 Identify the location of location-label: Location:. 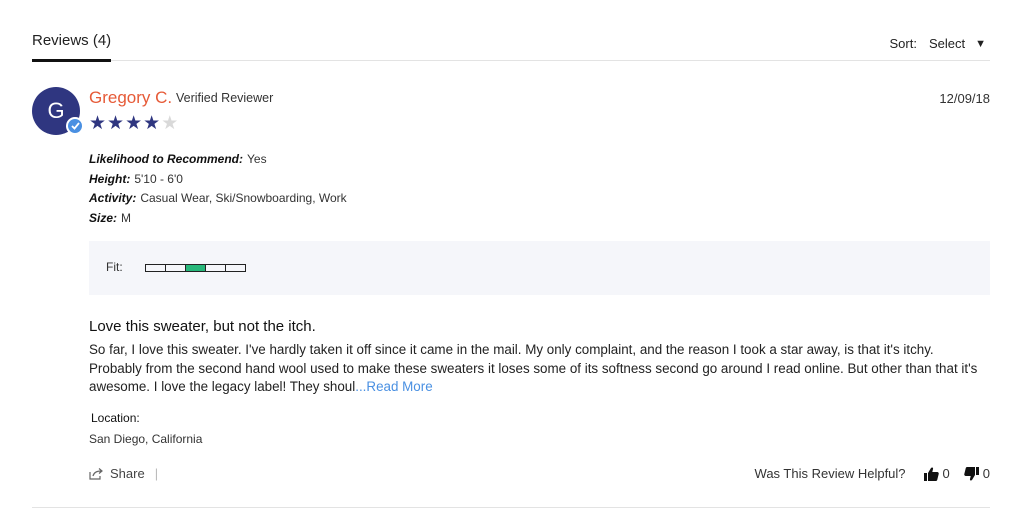
(115, 418).